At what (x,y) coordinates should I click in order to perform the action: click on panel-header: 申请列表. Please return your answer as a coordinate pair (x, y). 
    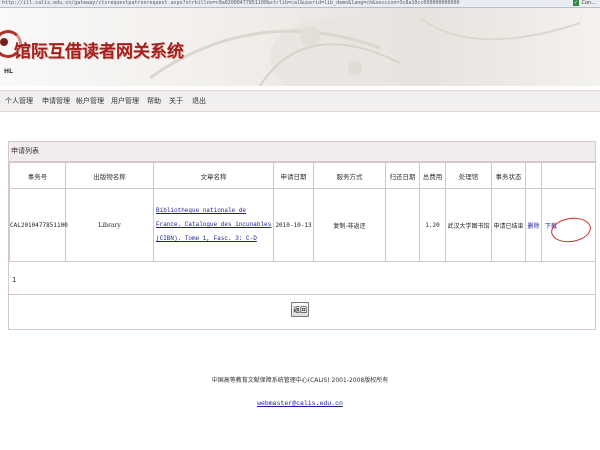
    Looking at the image, I should click on (302, 152).